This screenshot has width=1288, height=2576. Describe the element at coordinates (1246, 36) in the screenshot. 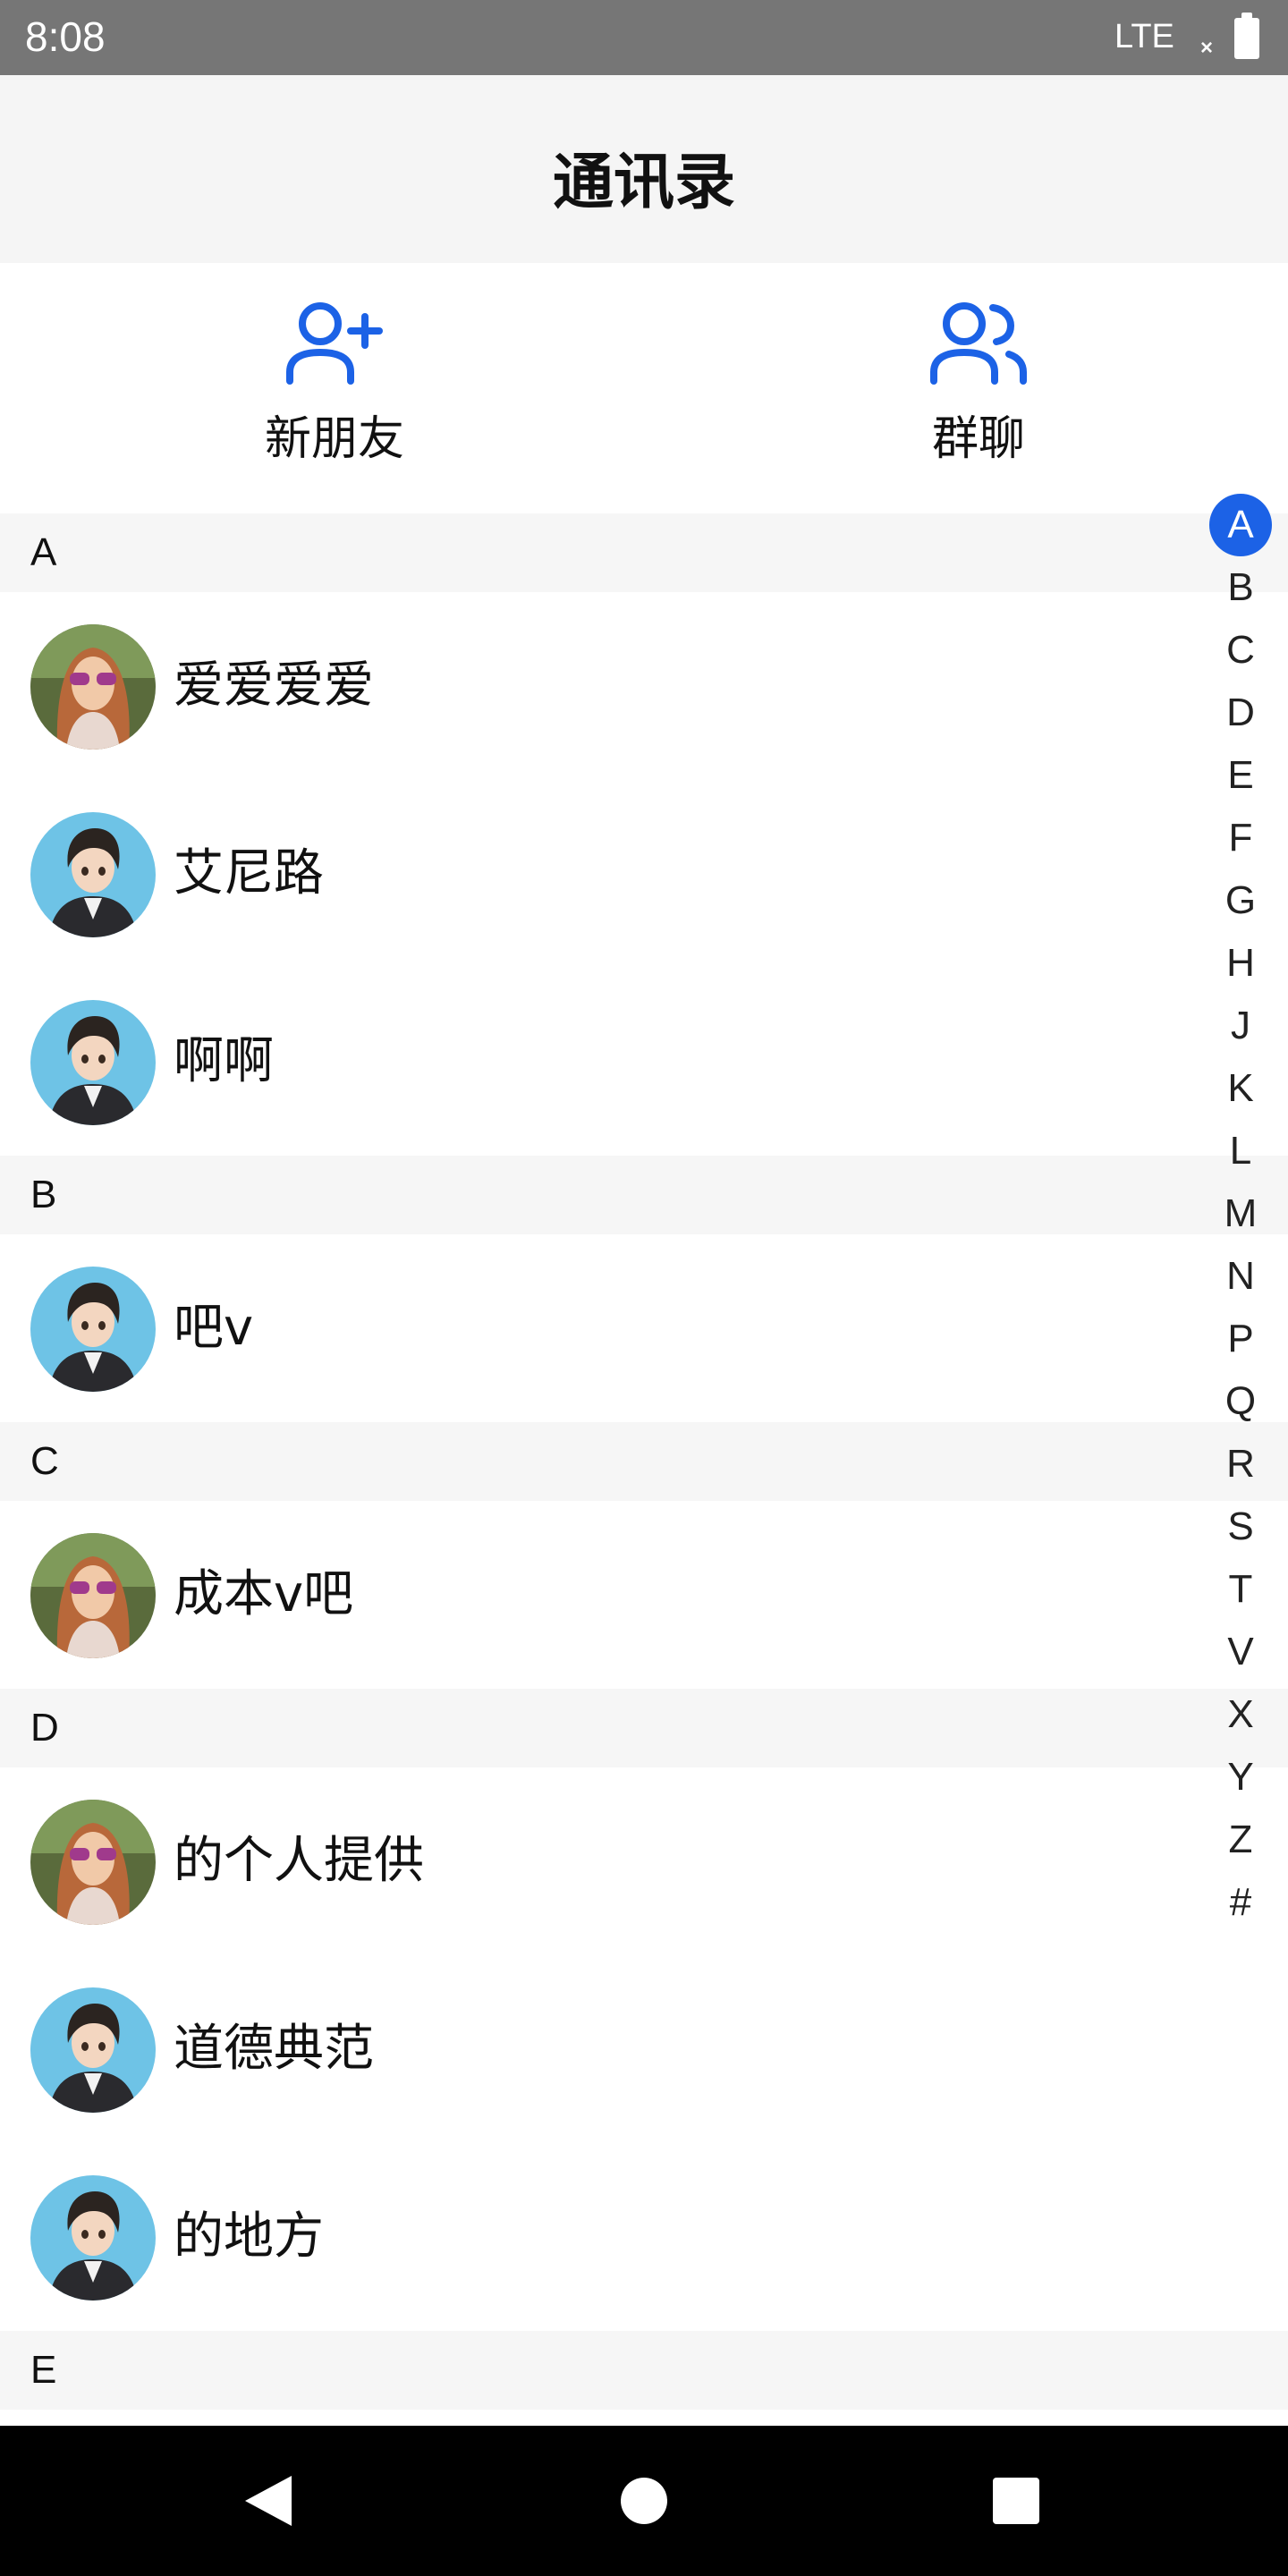

I see `battery-icon` at that location.